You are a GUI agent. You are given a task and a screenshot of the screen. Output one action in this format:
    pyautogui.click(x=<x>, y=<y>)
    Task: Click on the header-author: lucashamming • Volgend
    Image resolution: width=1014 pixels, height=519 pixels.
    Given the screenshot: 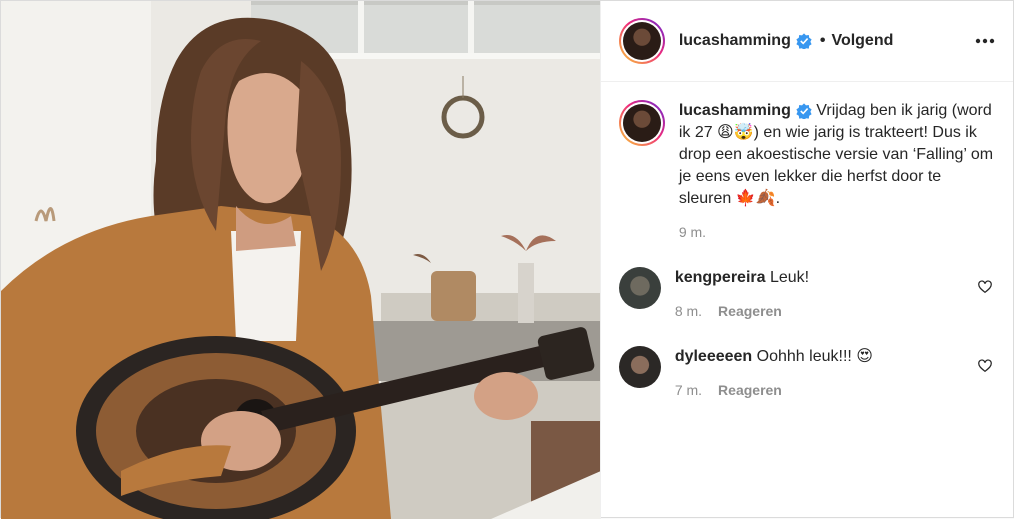 What is the action you would take?
    pyautogui.click(x=786, y=41)
    